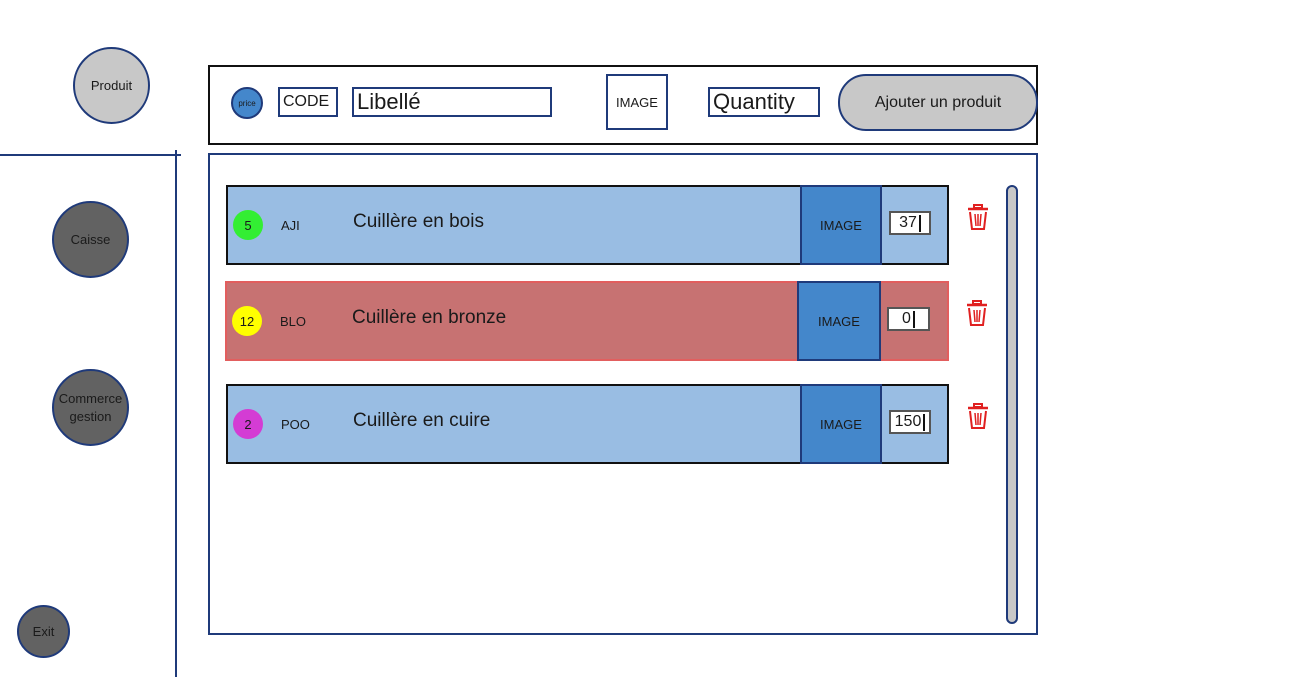 This screenshot has width=1310, height=677. I want to click on nav-commerce-label-line2: gestion, so click(90, 416).